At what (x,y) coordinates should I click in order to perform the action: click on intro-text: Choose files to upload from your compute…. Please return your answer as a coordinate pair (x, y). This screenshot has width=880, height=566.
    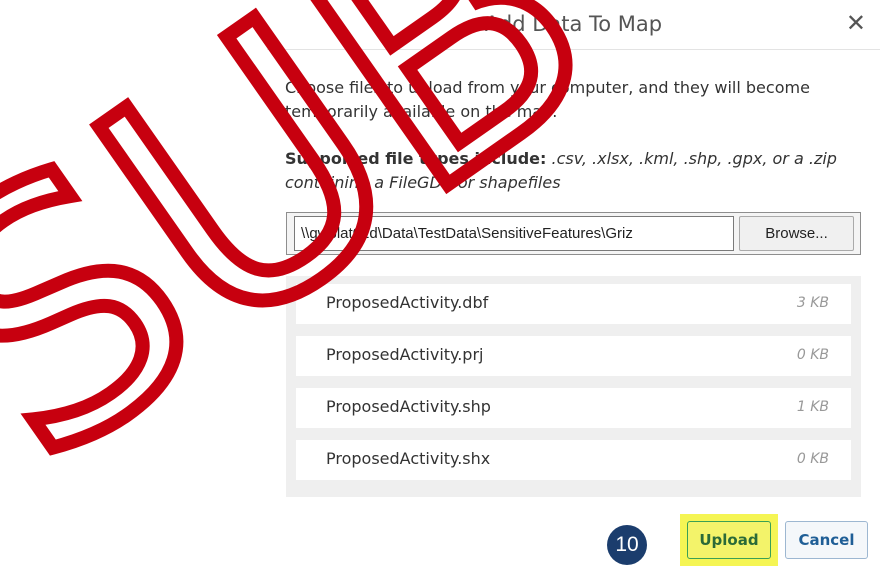
    Looking at the image, I should click on (547, 99).